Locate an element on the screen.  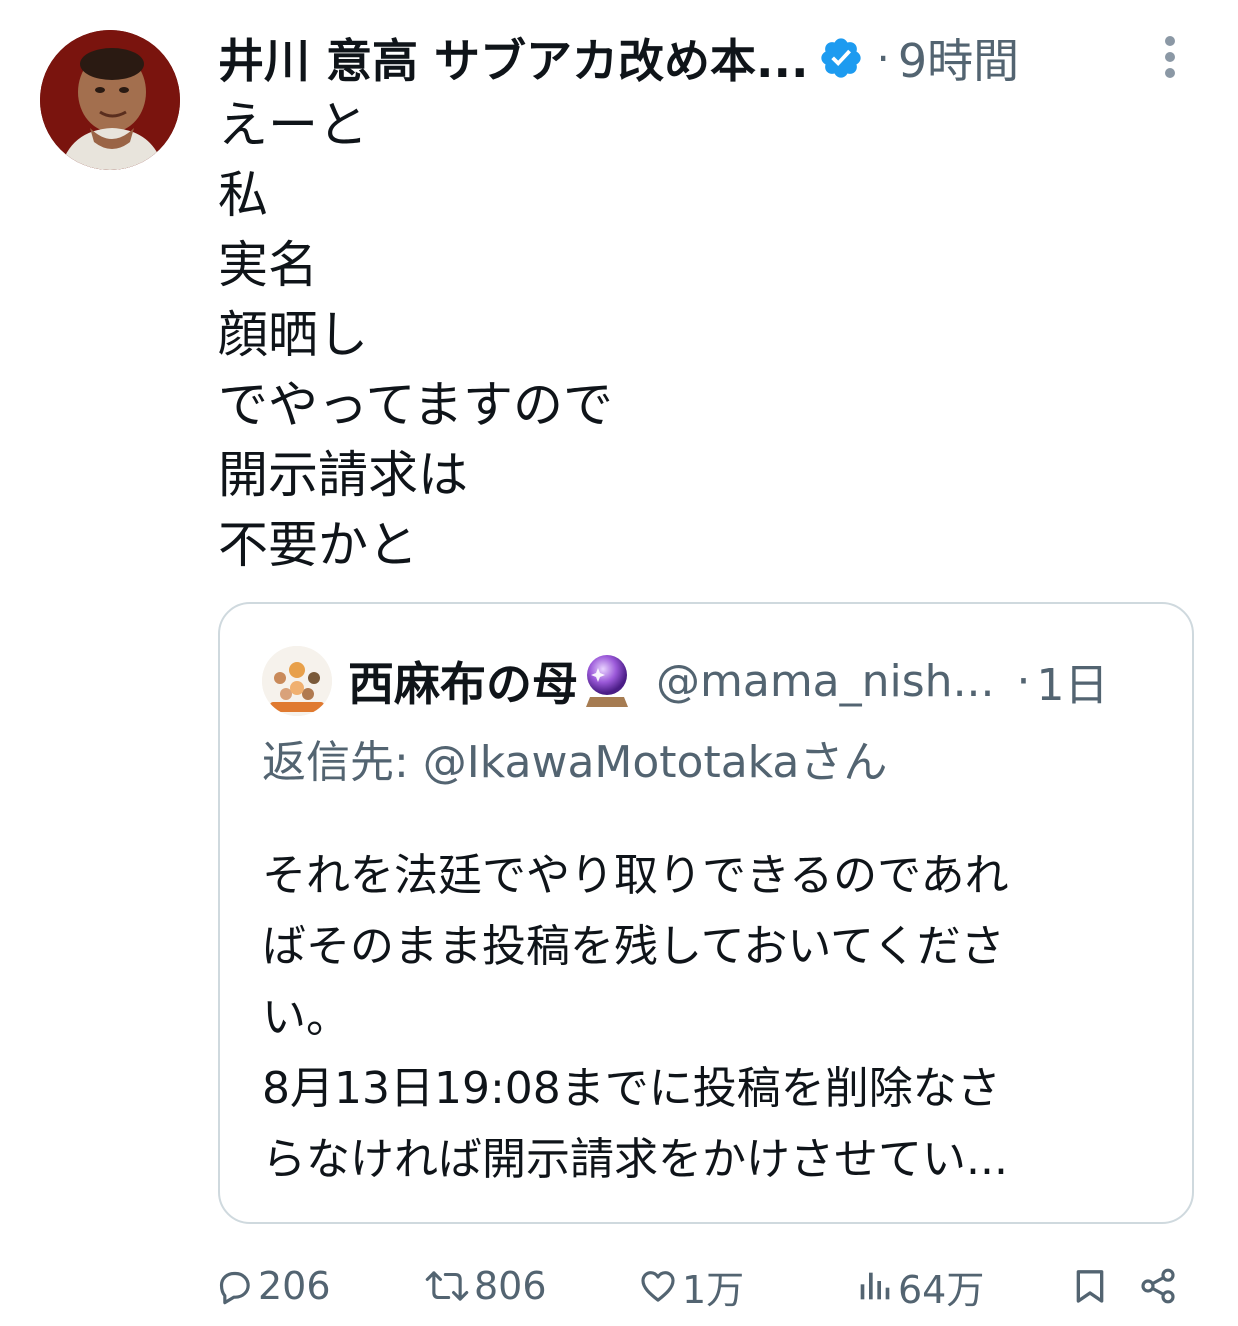
share-button is located at coordinates (1158, 1286).